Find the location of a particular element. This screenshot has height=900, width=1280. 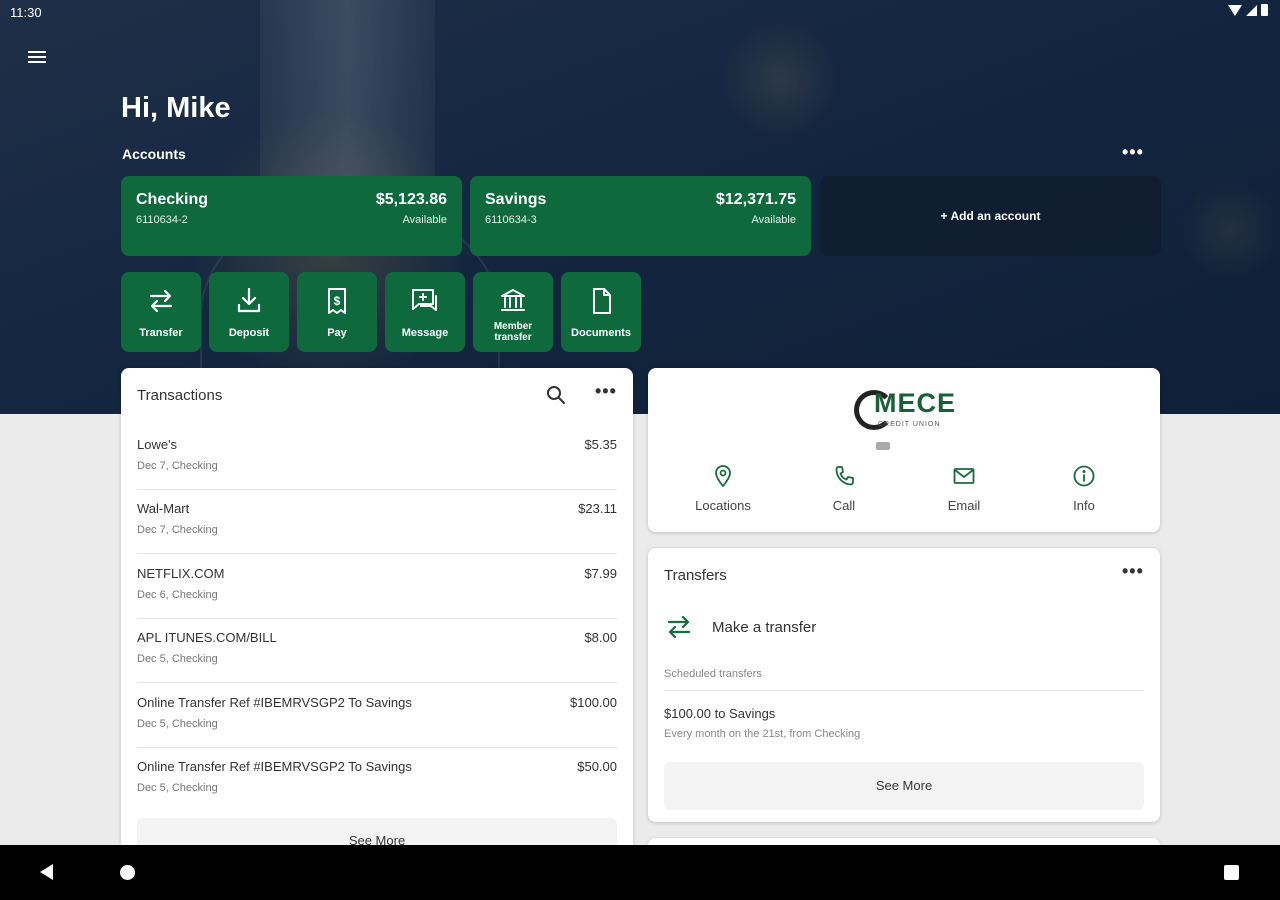

action-label: Message is located at coordinates (425, 333).